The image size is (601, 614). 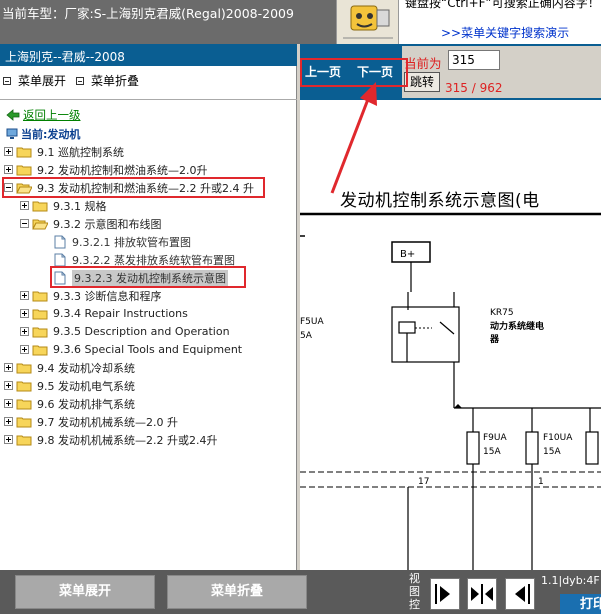 I want to click on back-label: 返回上一级, so click(x=52, y=115).